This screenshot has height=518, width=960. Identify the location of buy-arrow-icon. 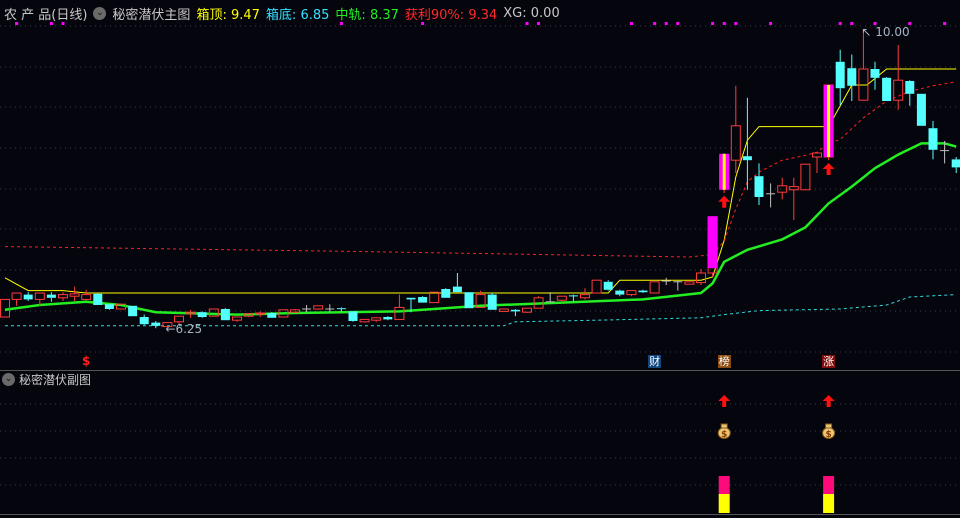
(828, 169).